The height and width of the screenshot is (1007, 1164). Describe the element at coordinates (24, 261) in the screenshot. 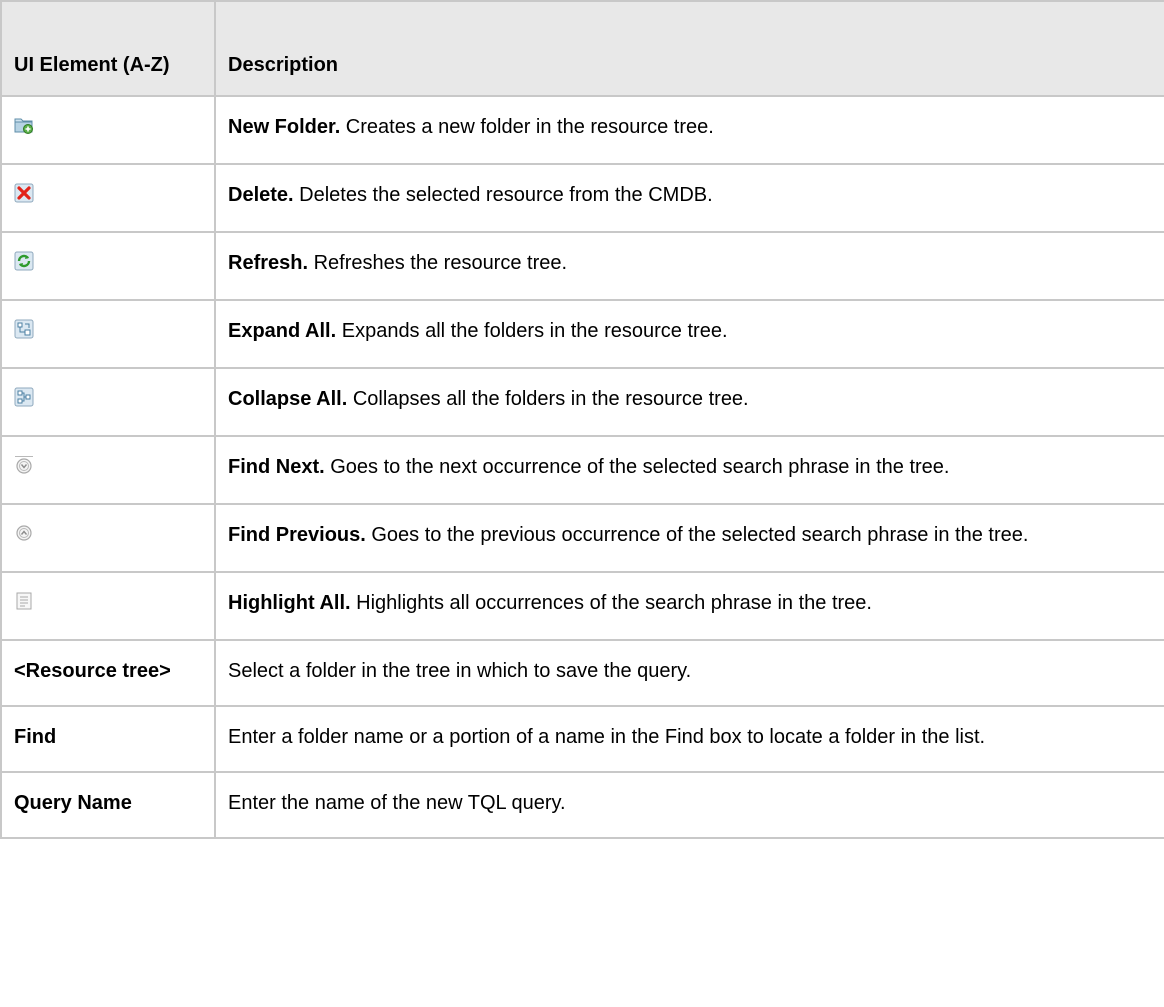

I see `refresh-icon` at that location.